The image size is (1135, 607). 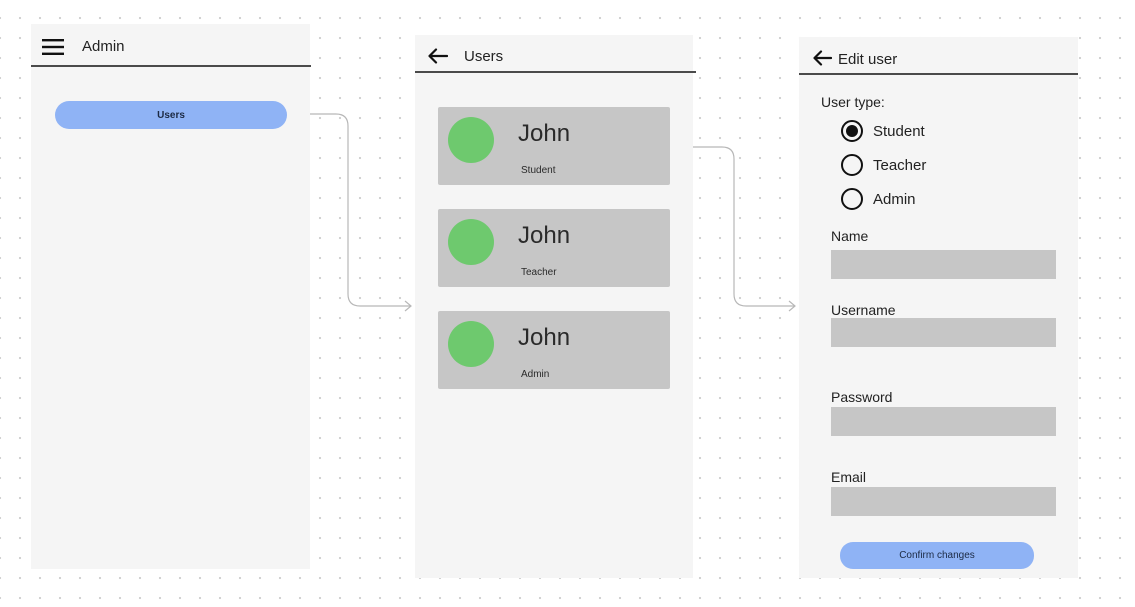 I want to click on edit-topbar: Edit user, so click(x=938, y=56).